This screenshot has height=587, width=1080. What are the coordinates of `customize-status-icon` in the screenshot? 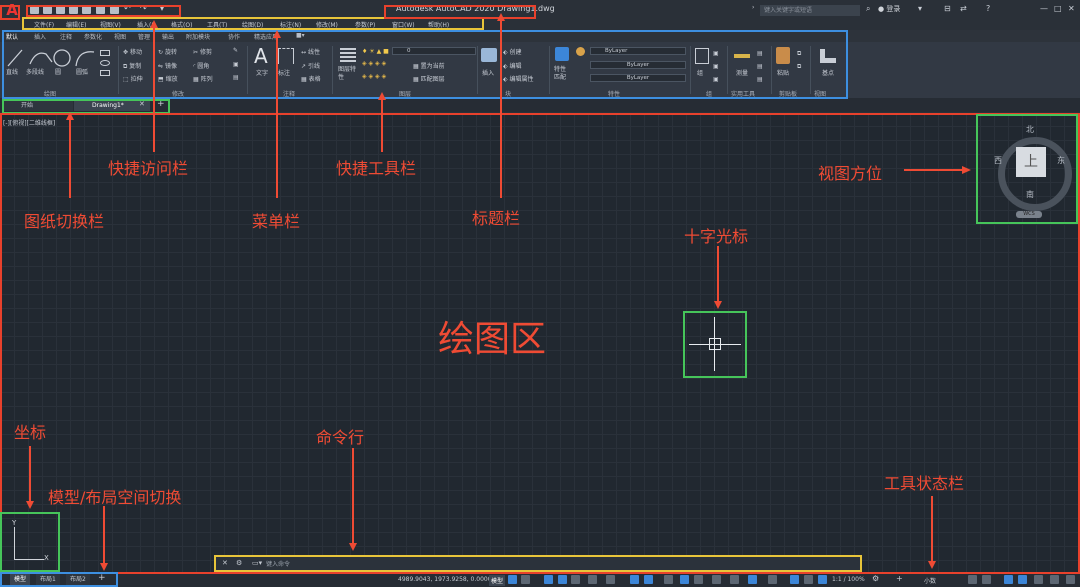 It's located at (1054, 579).